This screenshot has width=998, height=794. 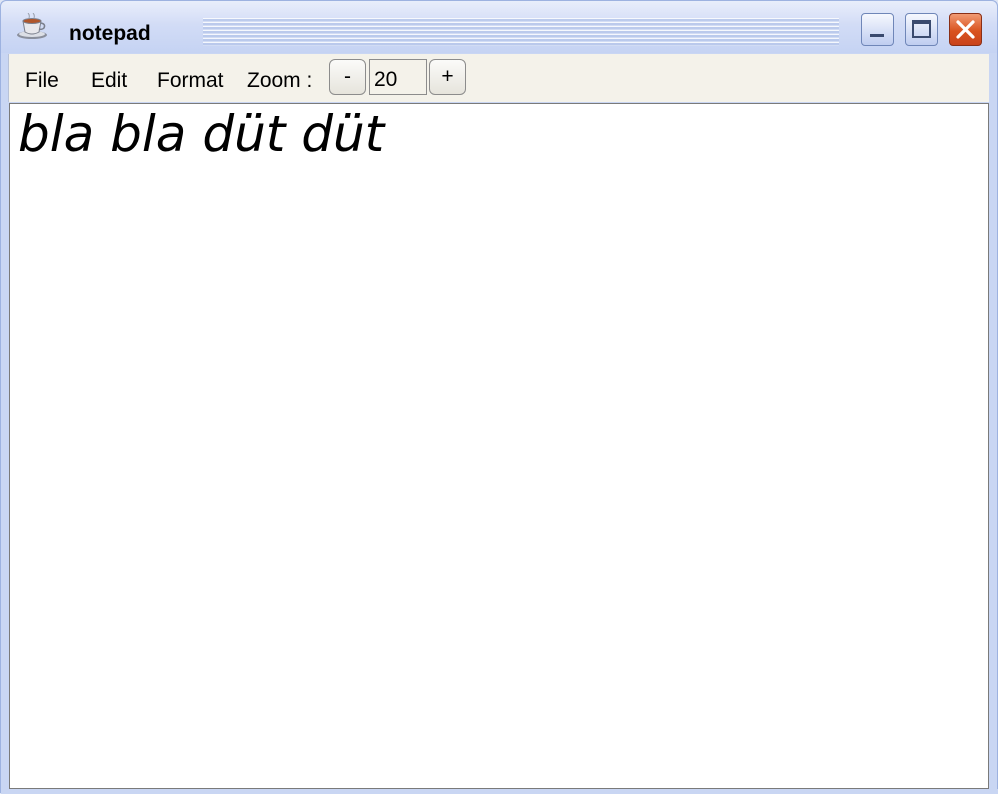 I want to click on close-icon, so click(x=965, y=29).